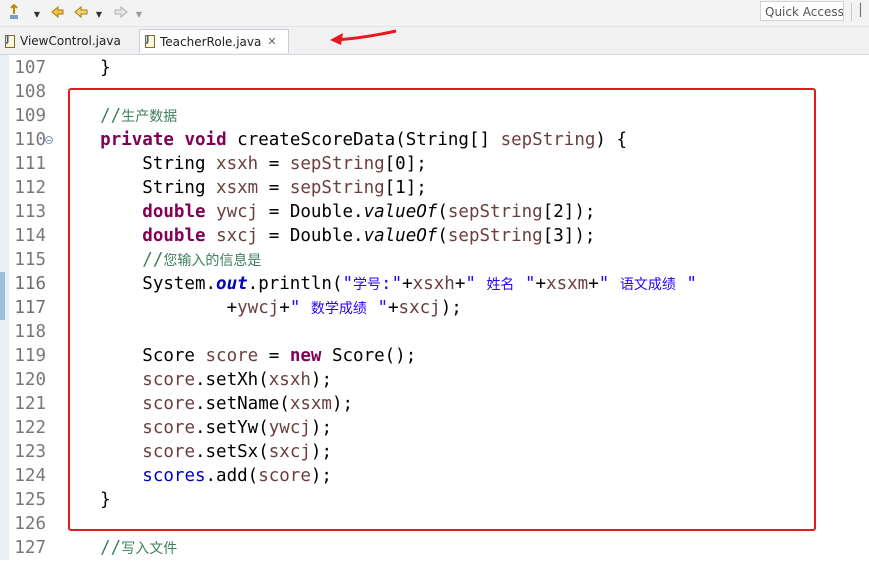  What do you see at coordinates (195, 476) in the screenshot?
I see `code-text: scores.add(score);` at bounding box center [195, 476].